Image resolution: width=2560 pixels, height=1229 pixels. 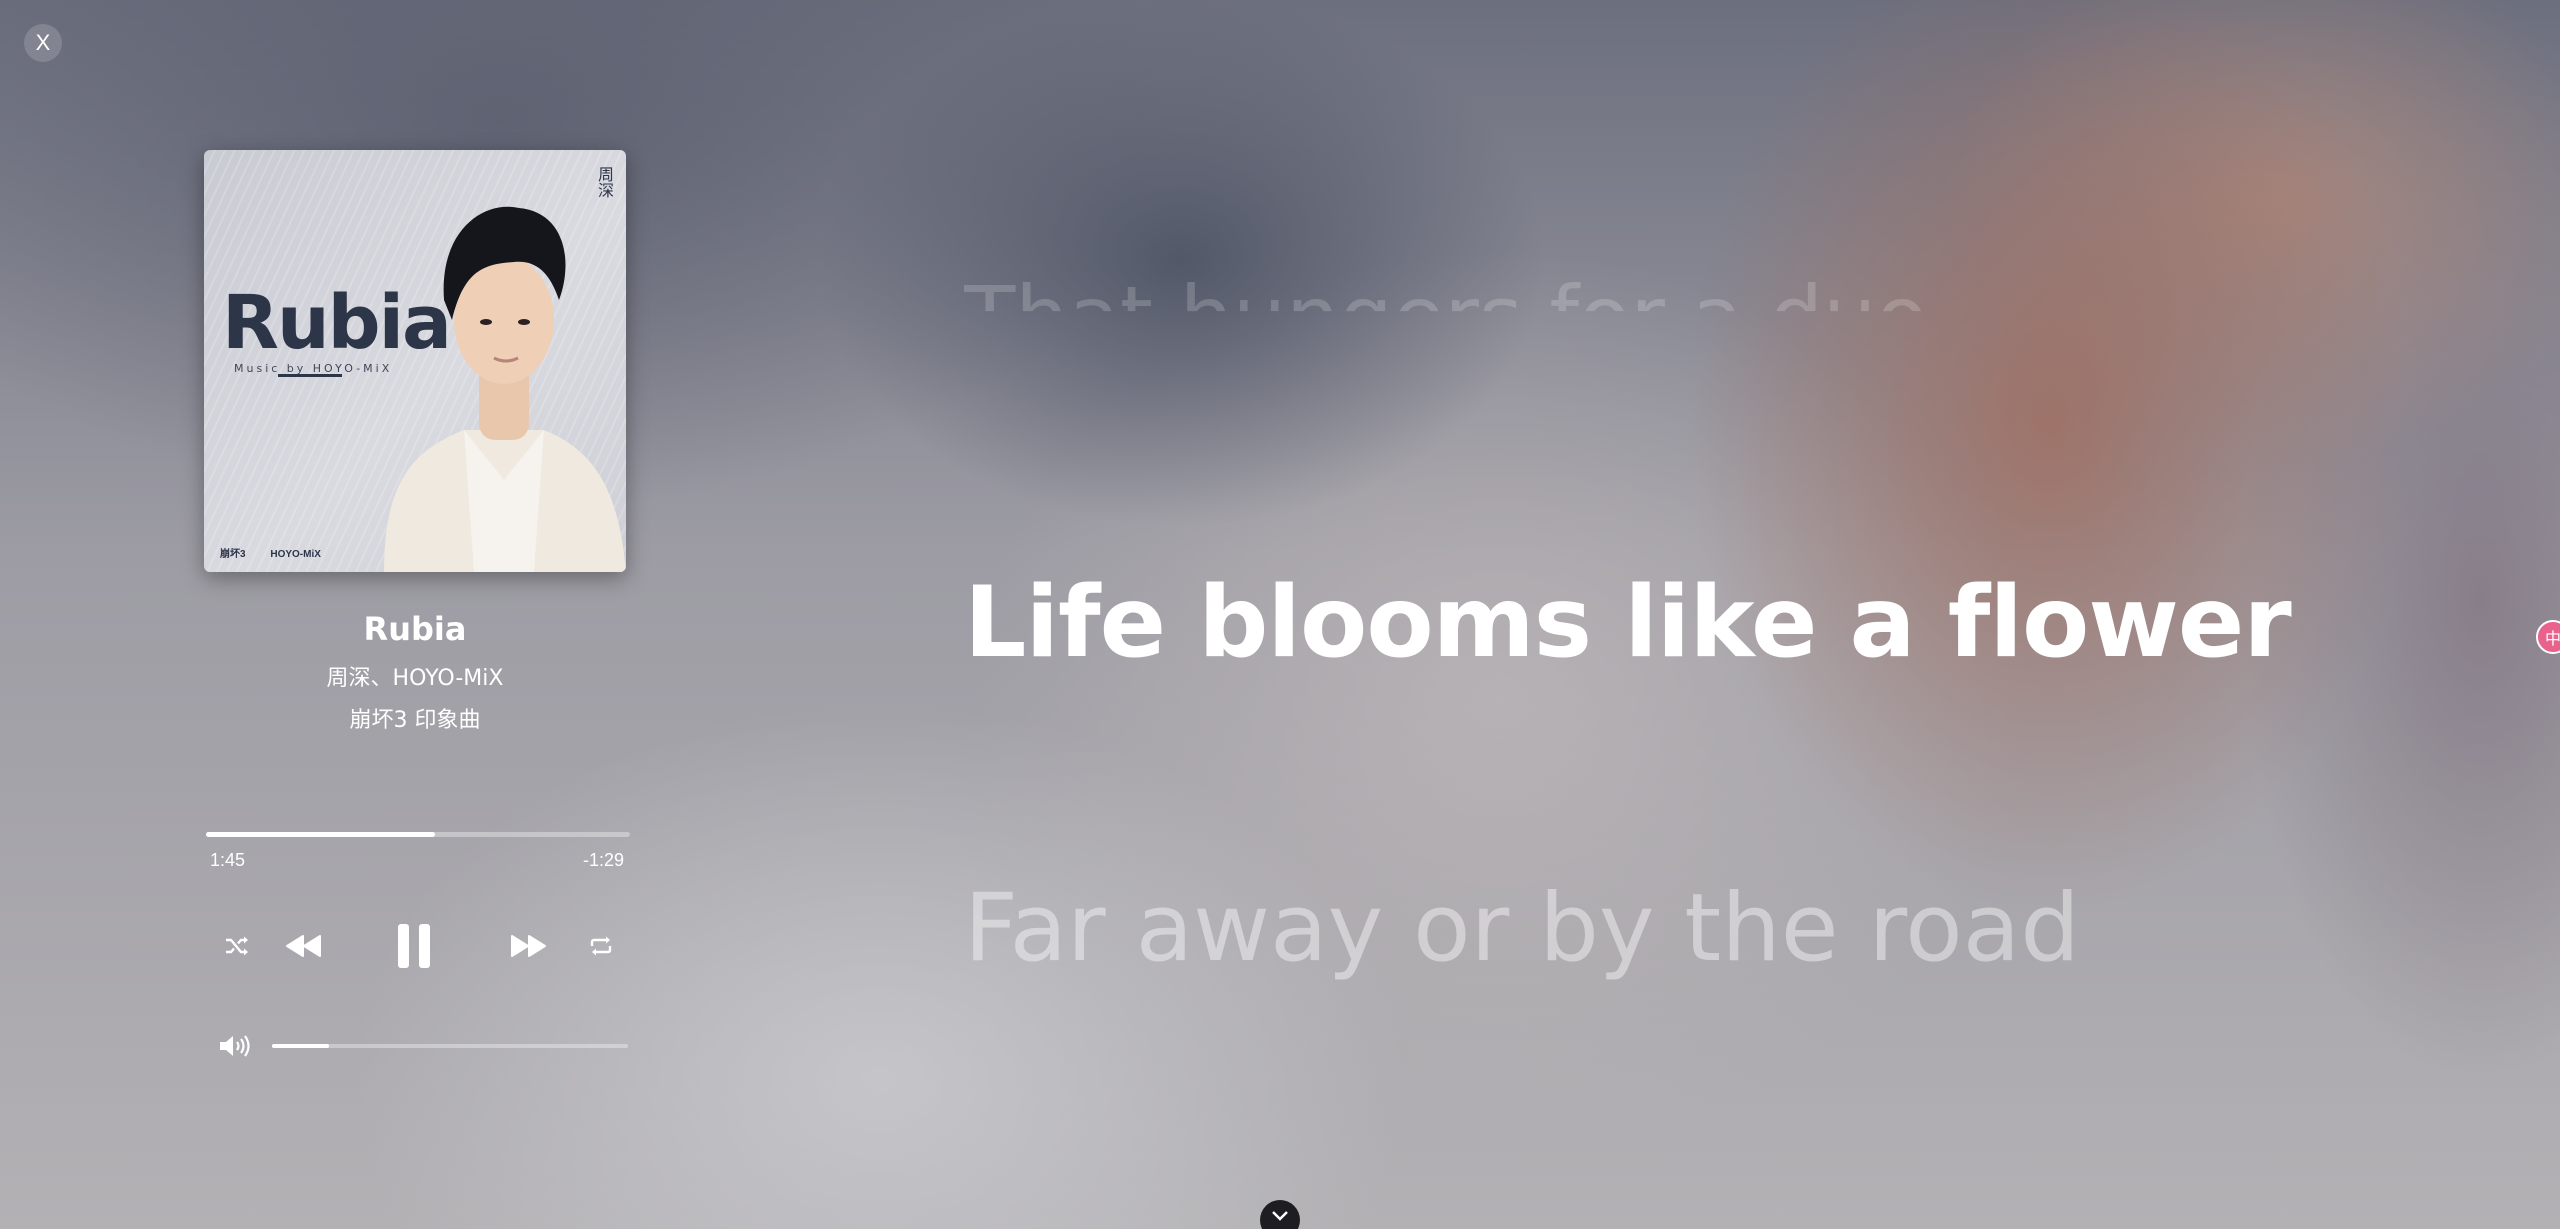 What do you see at coordinates (415, 629) in the screenshot?
I see `song-title: Rubia` at bounding box center [415, 629].